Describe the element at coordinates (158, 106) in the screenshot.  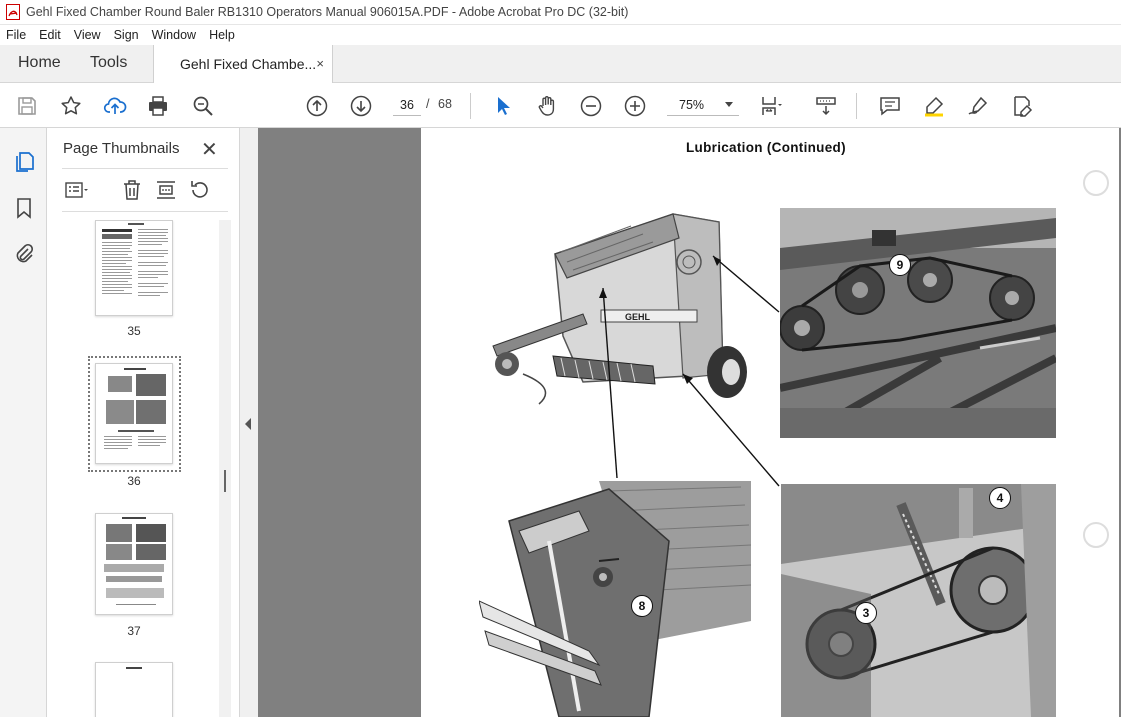
I see `print-icon` at that location.